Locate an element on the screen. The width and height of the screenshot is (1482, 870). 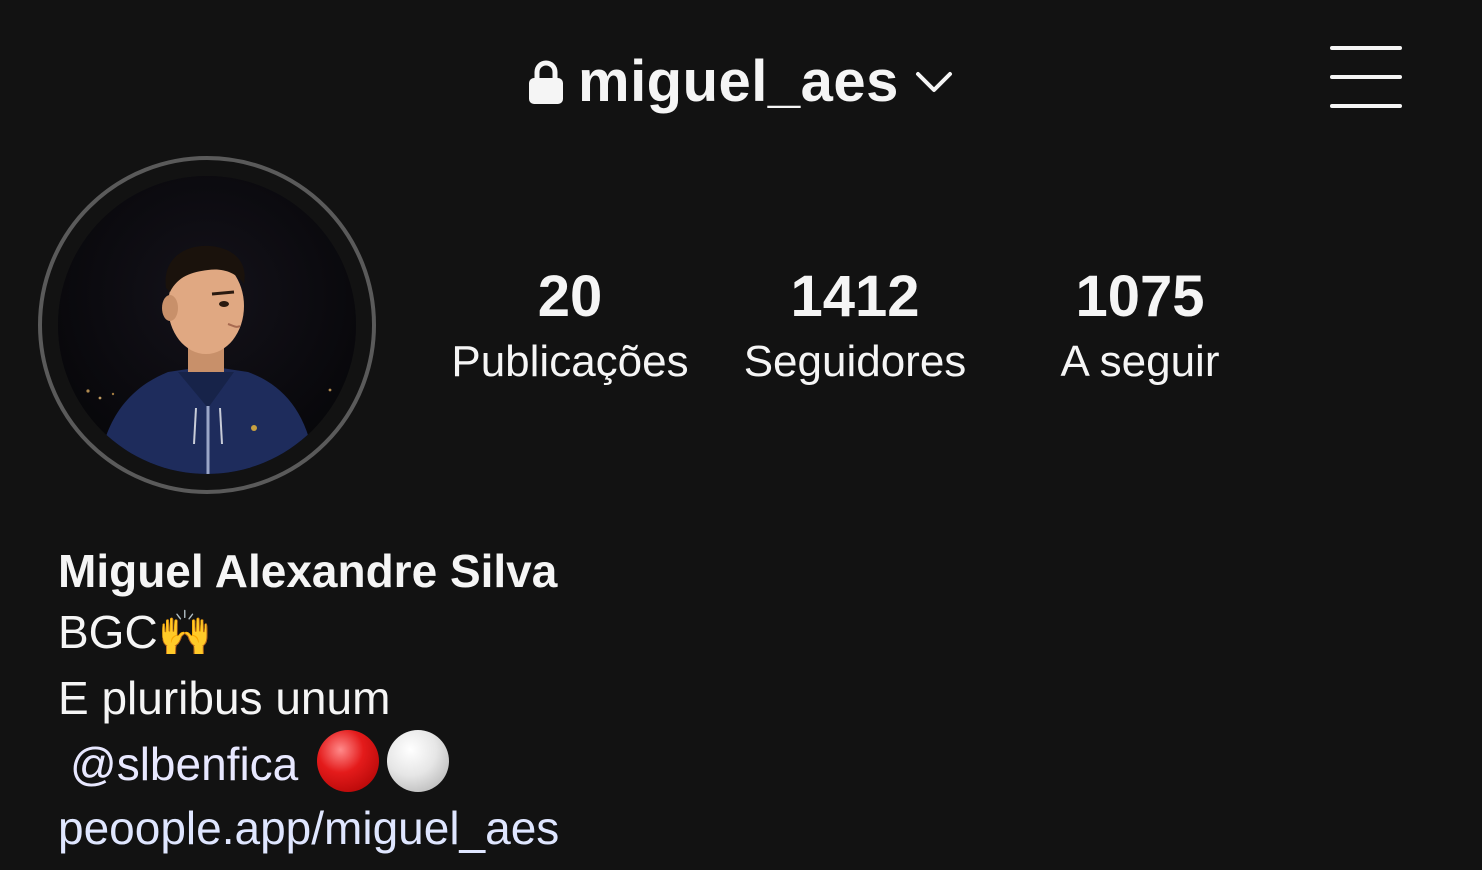
stat-following: 1075 A seguir is located at coordinates (1140, 327).